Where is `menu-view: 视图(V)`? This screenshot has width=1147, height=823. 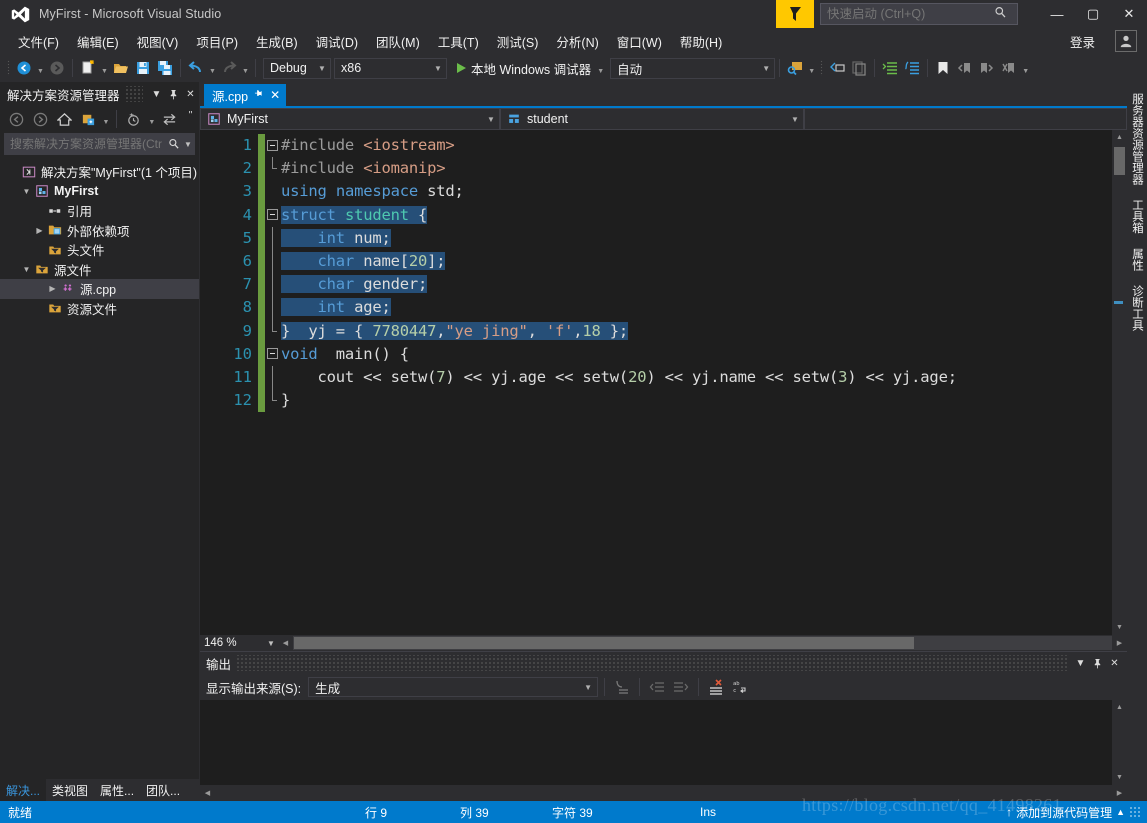 menu-view: 视图(V) is located at coordinates (158, 41).